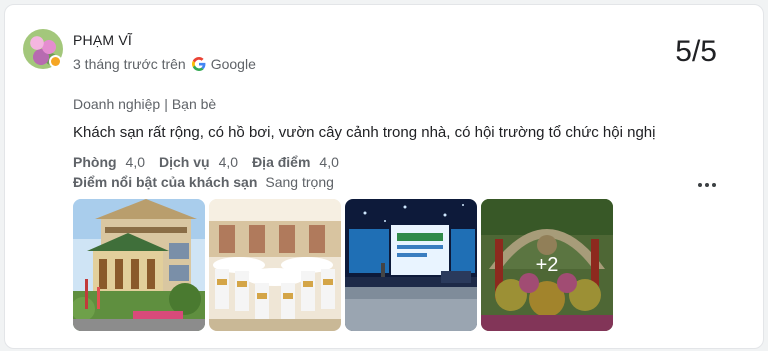  I want to click on reviewer-tags: Doanh nghiệp | Bạn bè, so click(144, 104).